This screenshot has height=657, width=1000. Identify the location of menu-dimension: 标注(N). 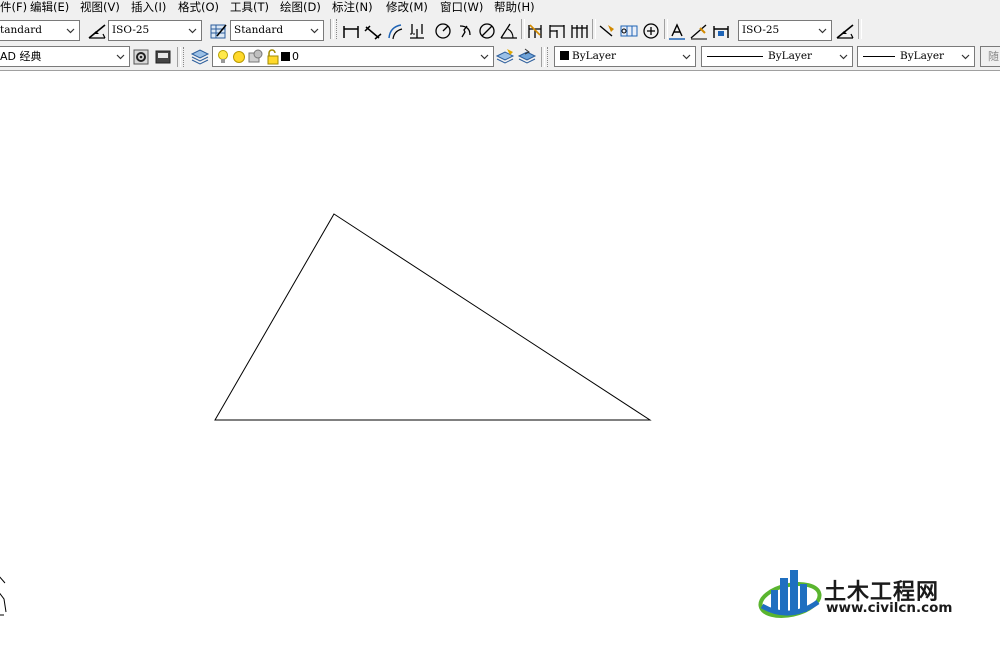
(352, 8).